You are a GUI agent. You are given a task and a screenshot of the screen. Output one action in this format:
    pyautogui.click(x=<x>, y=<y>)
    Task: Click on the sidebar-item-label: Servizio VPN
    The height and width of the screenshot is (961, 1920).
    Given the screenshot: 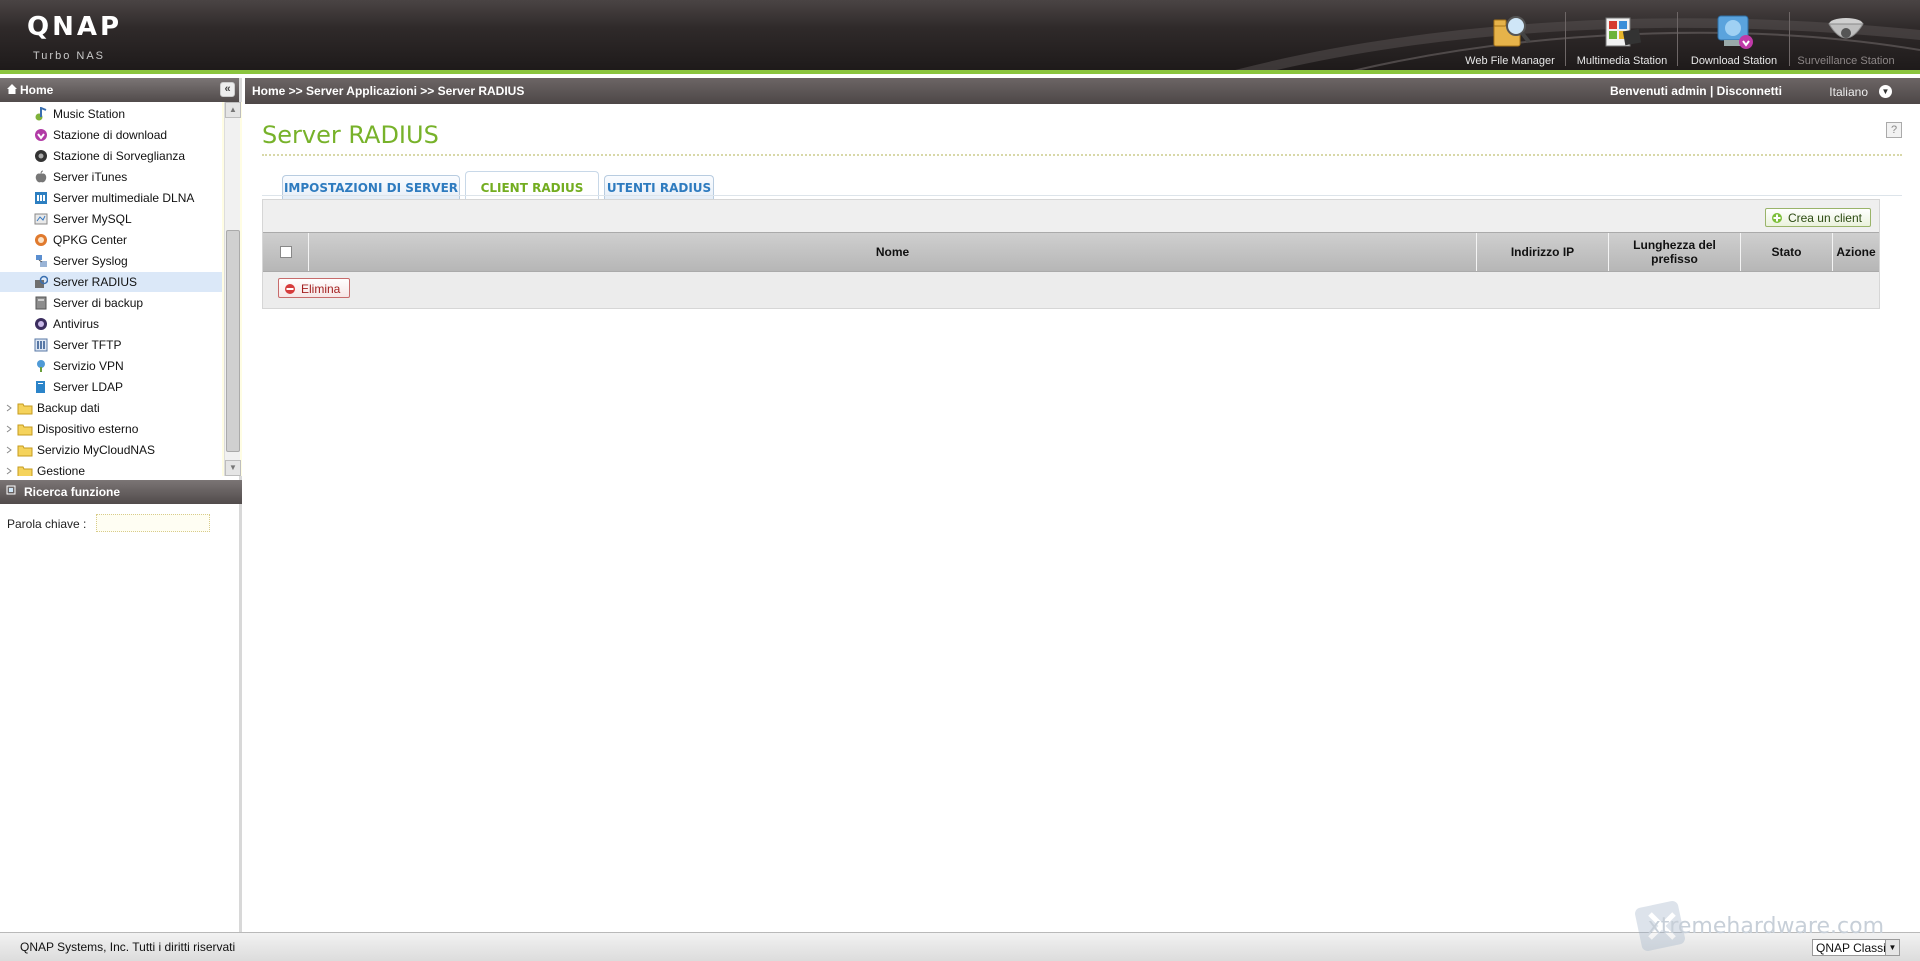 What is the action you would take?
    pyautogui.click(x=88, y=366)
    